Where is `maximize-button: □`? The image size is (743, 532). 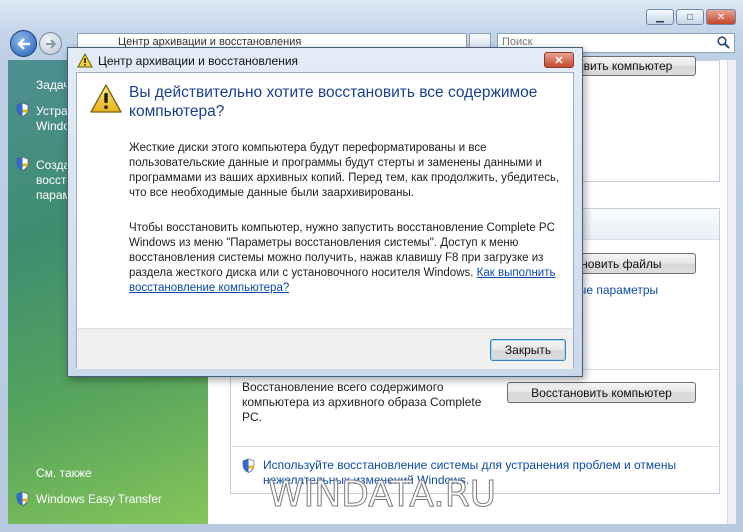 maximize-button: □ is located at coordinates (690, 17).